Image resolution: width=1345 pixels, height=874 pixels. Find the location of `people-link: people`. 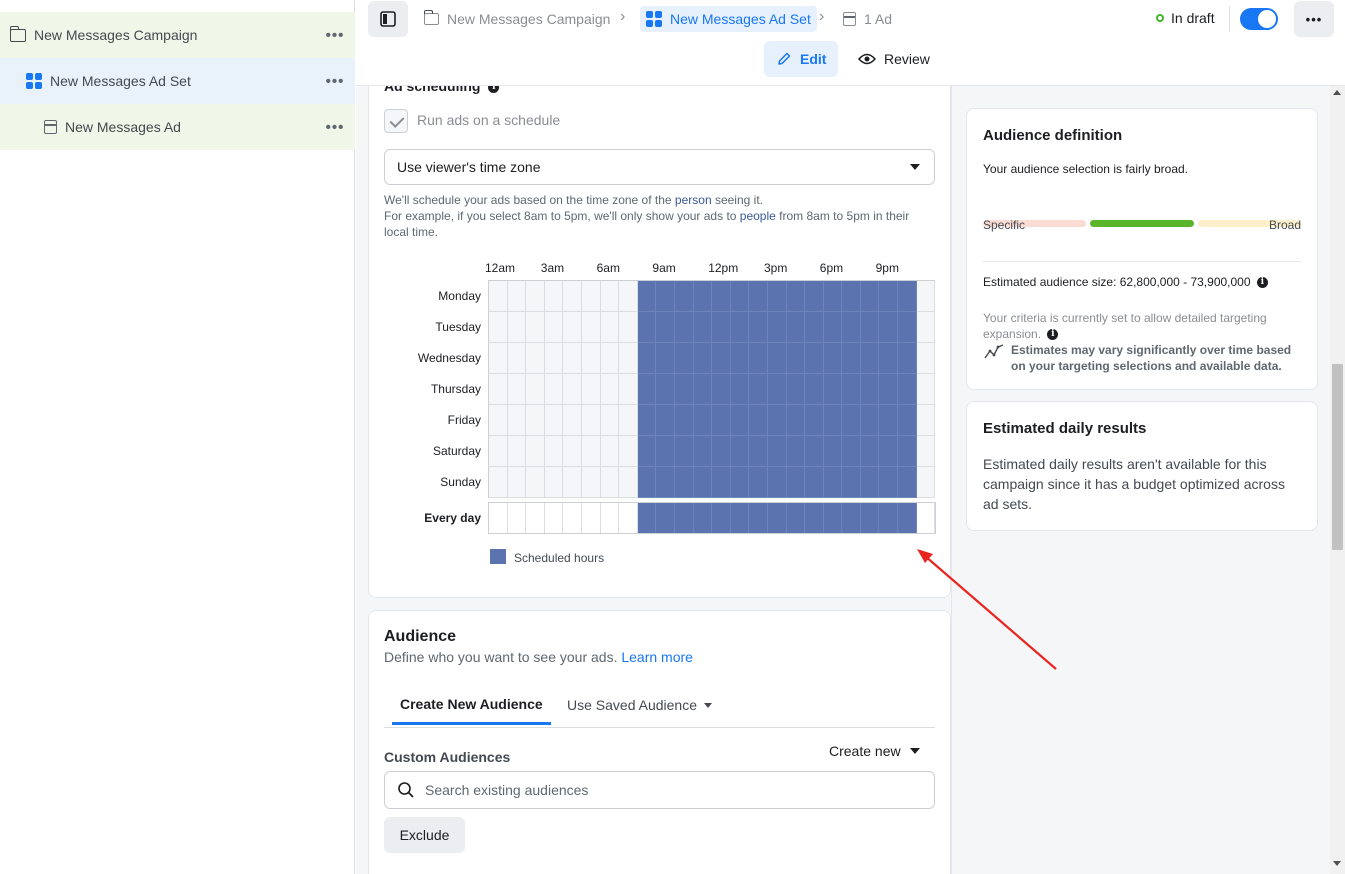

people-link: people is located at coordinates (758, 216).